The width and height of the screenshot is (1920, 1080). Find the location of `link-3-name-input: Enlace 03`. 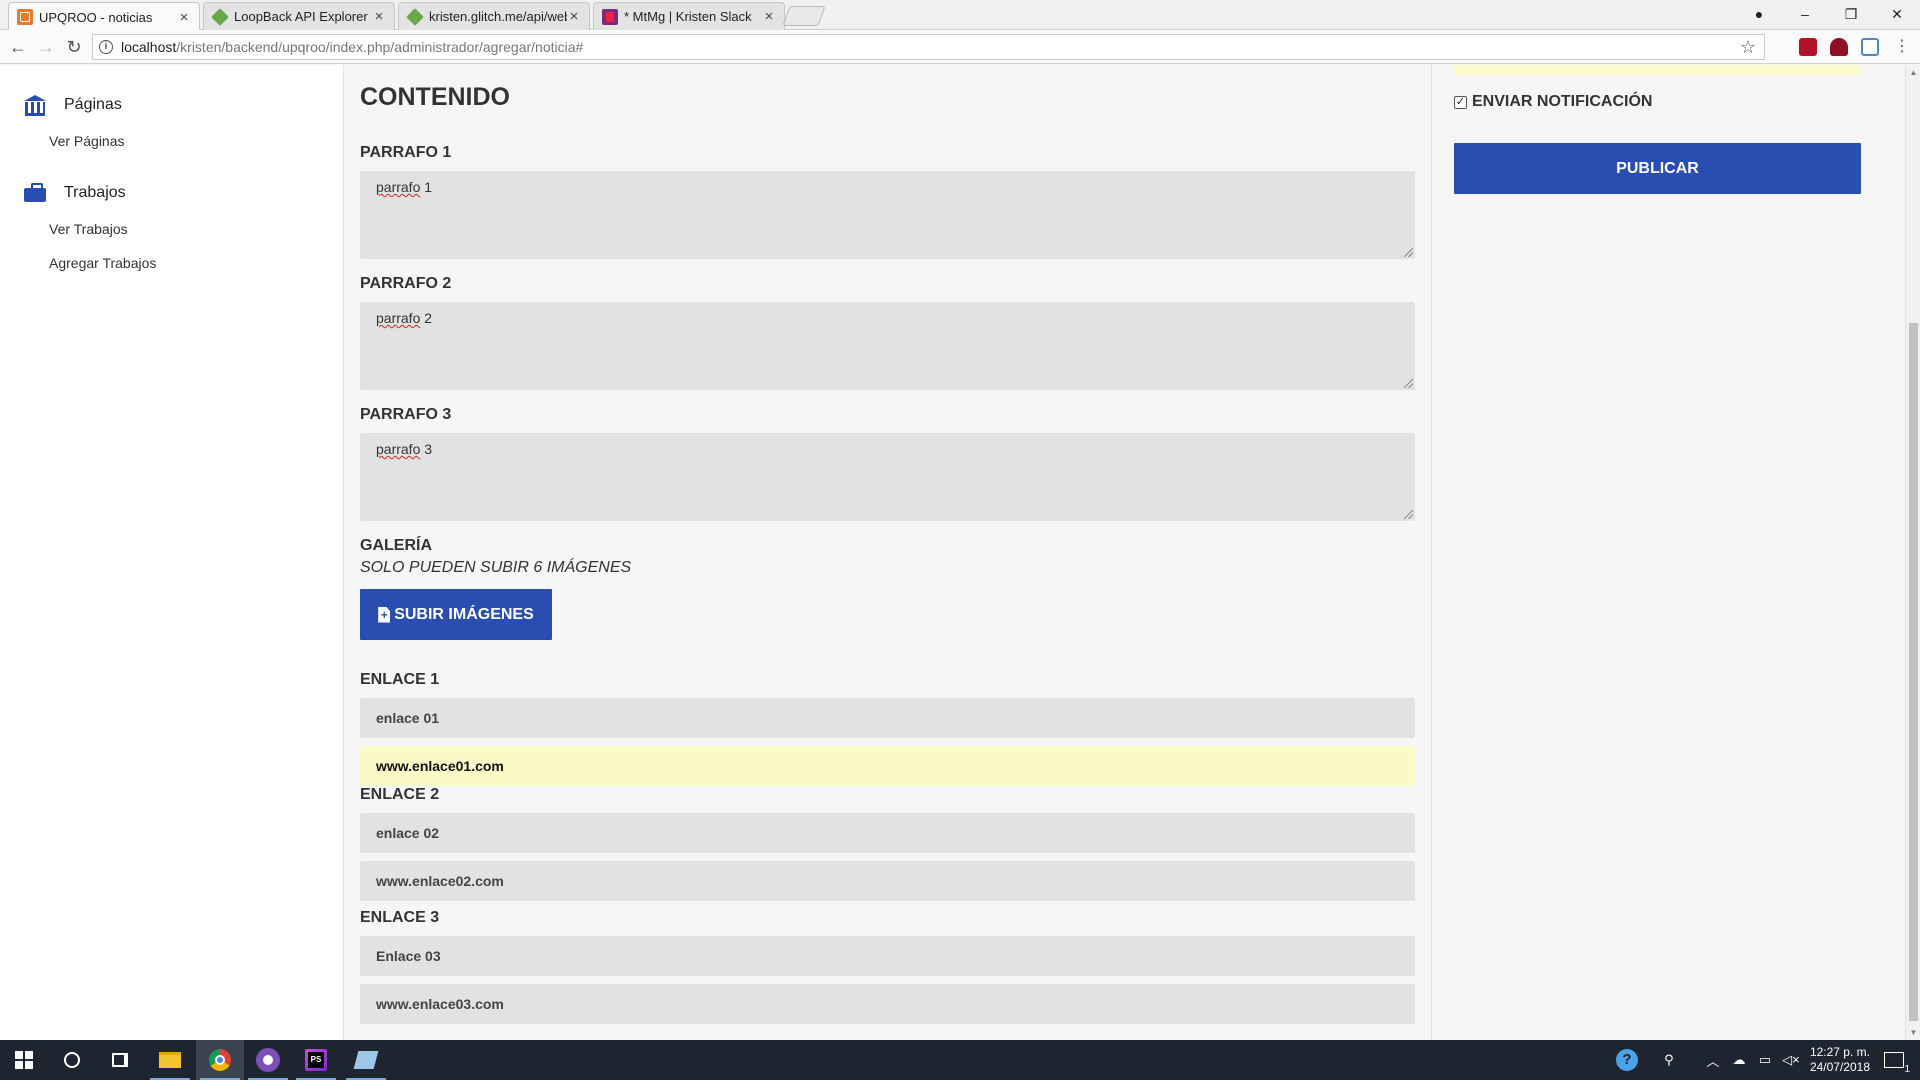

link-3-name-input: Enlace 03 is located at coordinates (887, 956).